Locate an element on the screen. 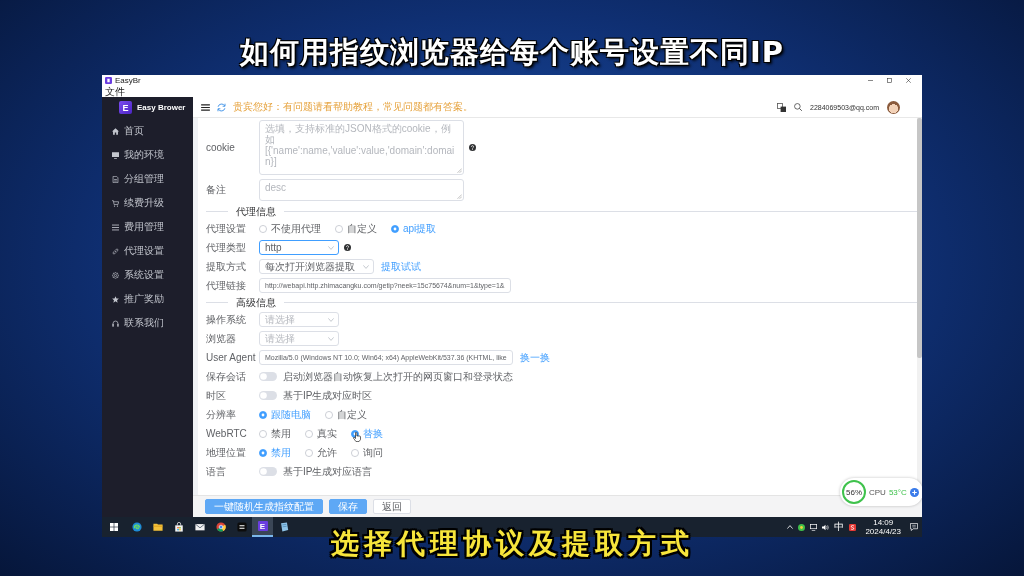 The height and width of the screenshot is (576, 1024). field-label: 代理链接 is located at coordinates (226, 285).